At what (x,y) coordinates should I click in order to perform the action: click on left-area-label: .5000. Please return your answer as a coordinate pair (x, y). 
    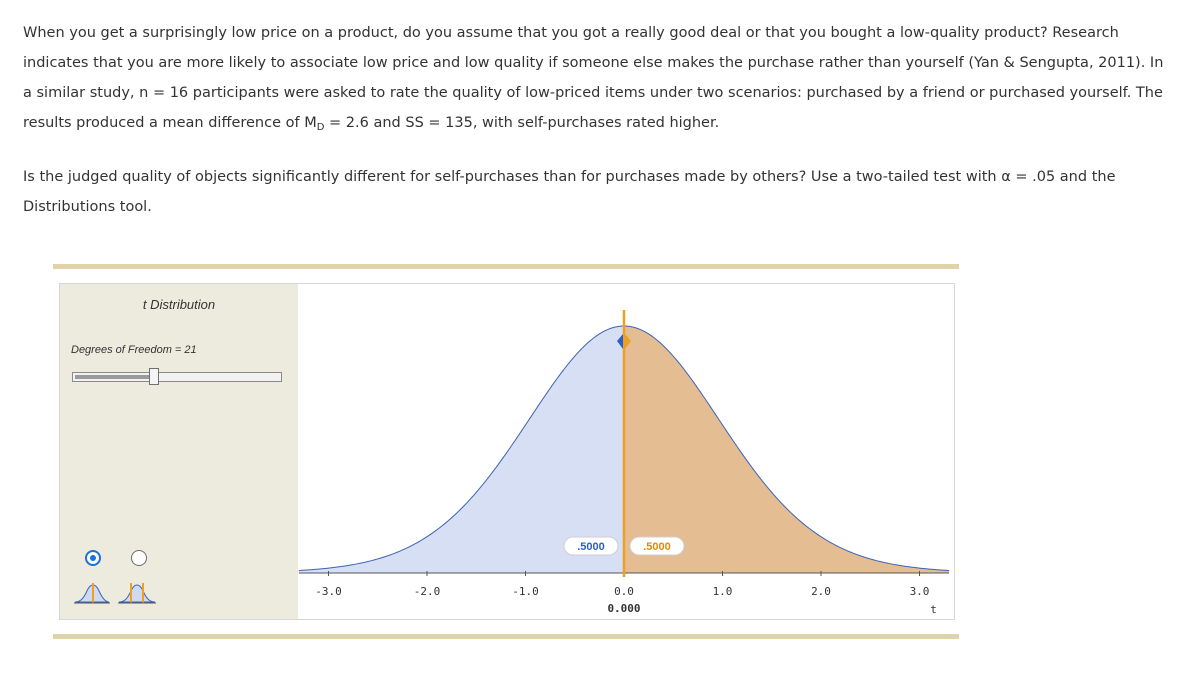
    Looking at the image, I should click on (591, 546).